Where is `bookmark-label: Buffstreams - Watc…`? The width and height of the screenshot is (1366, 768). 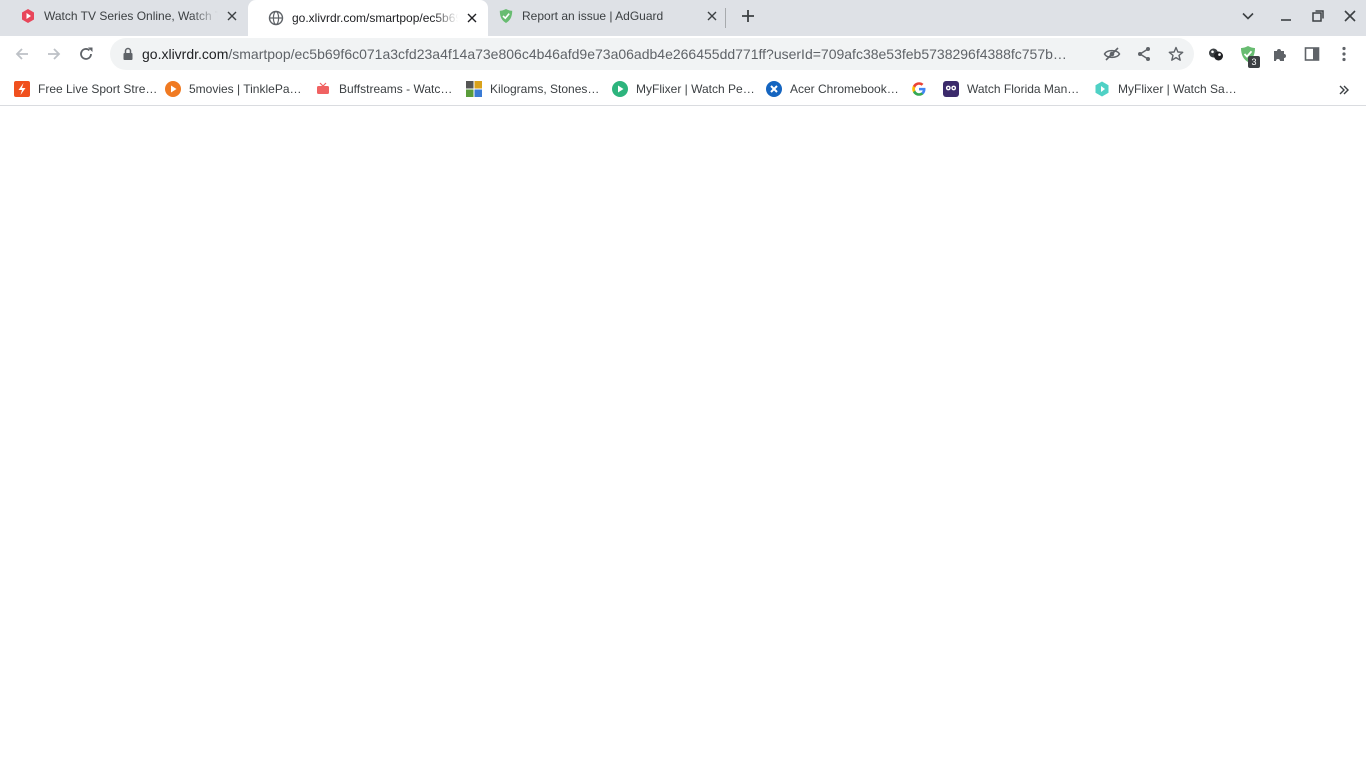 bookmark-label: Buffstreams - Watc… is located at coordinates (396, 89).